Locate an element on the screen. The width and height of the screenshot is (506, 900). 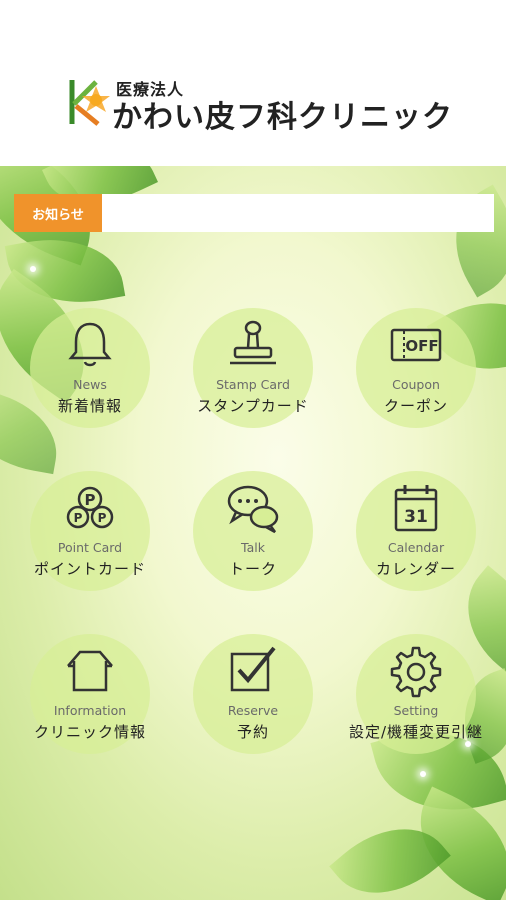
bell-icon is located at coordinates (90, 344).